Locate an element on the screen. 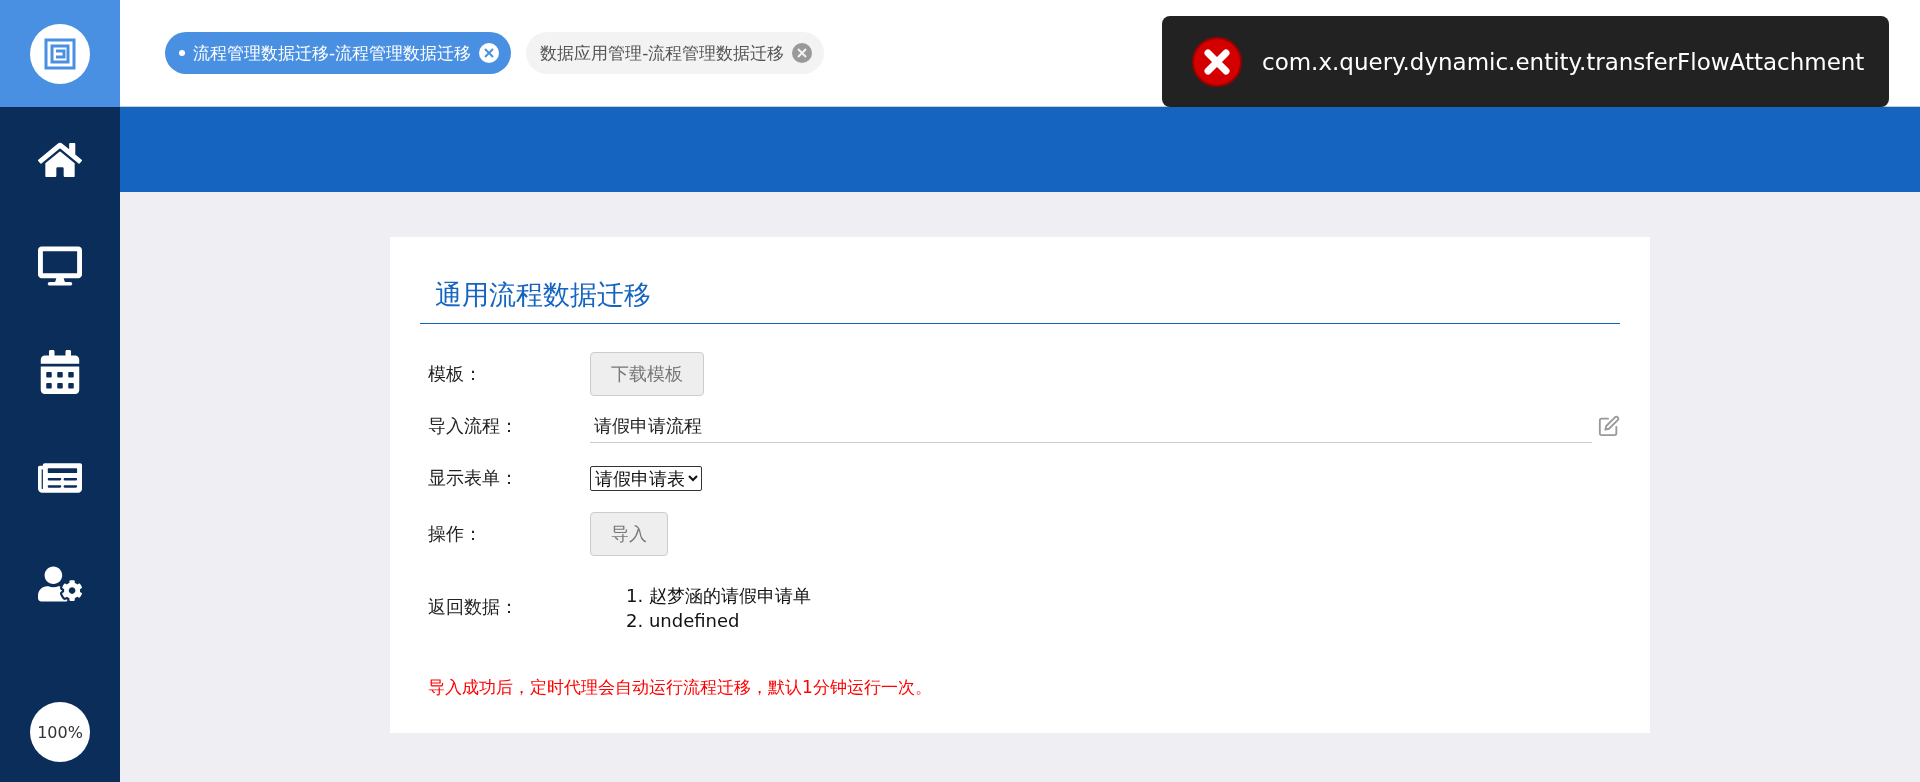 The height and width of the screenshot is (782, 1920). result-item: 2. undefined is located at coordinates (683, 620).